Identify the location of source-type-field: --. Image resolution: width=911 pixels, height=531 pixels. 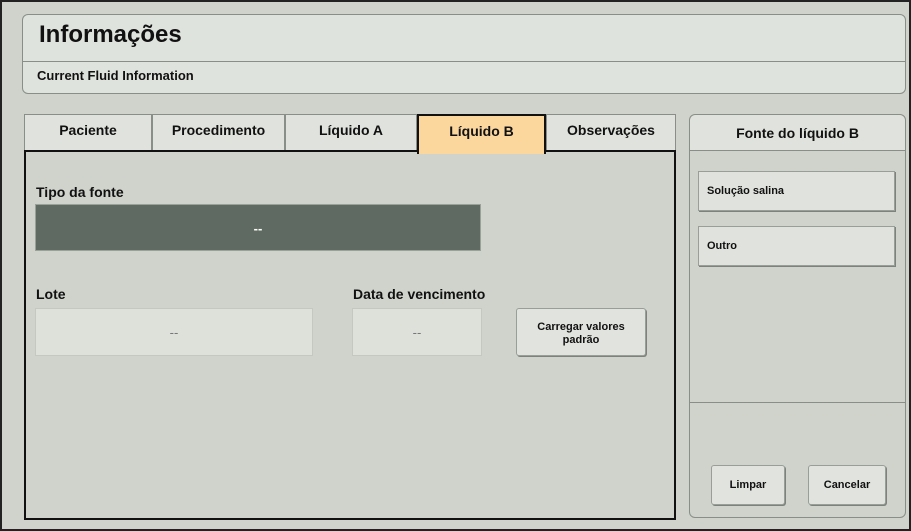
(258, 227).